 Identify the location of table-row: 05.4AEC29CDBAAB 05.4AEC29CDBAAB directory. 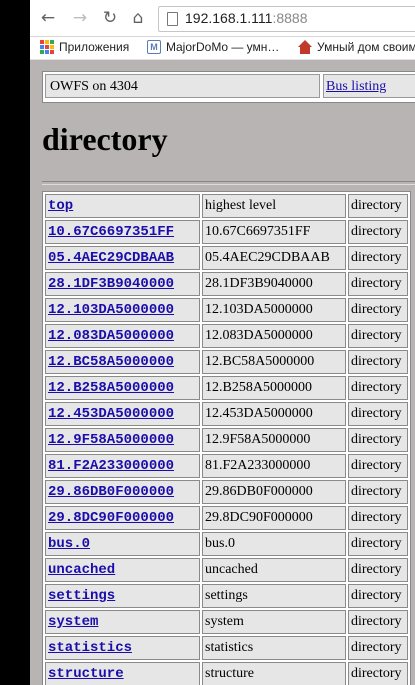
(226, 258).